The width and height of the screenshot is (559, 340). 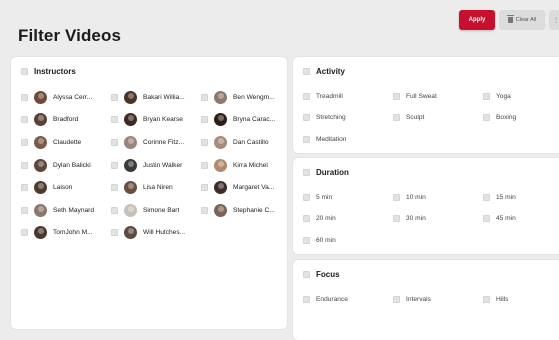 What do you see at coordinates (156, 165) in the screenshot?
I see `instructor-item: Justin Walker` at bounding box center [156, 165].